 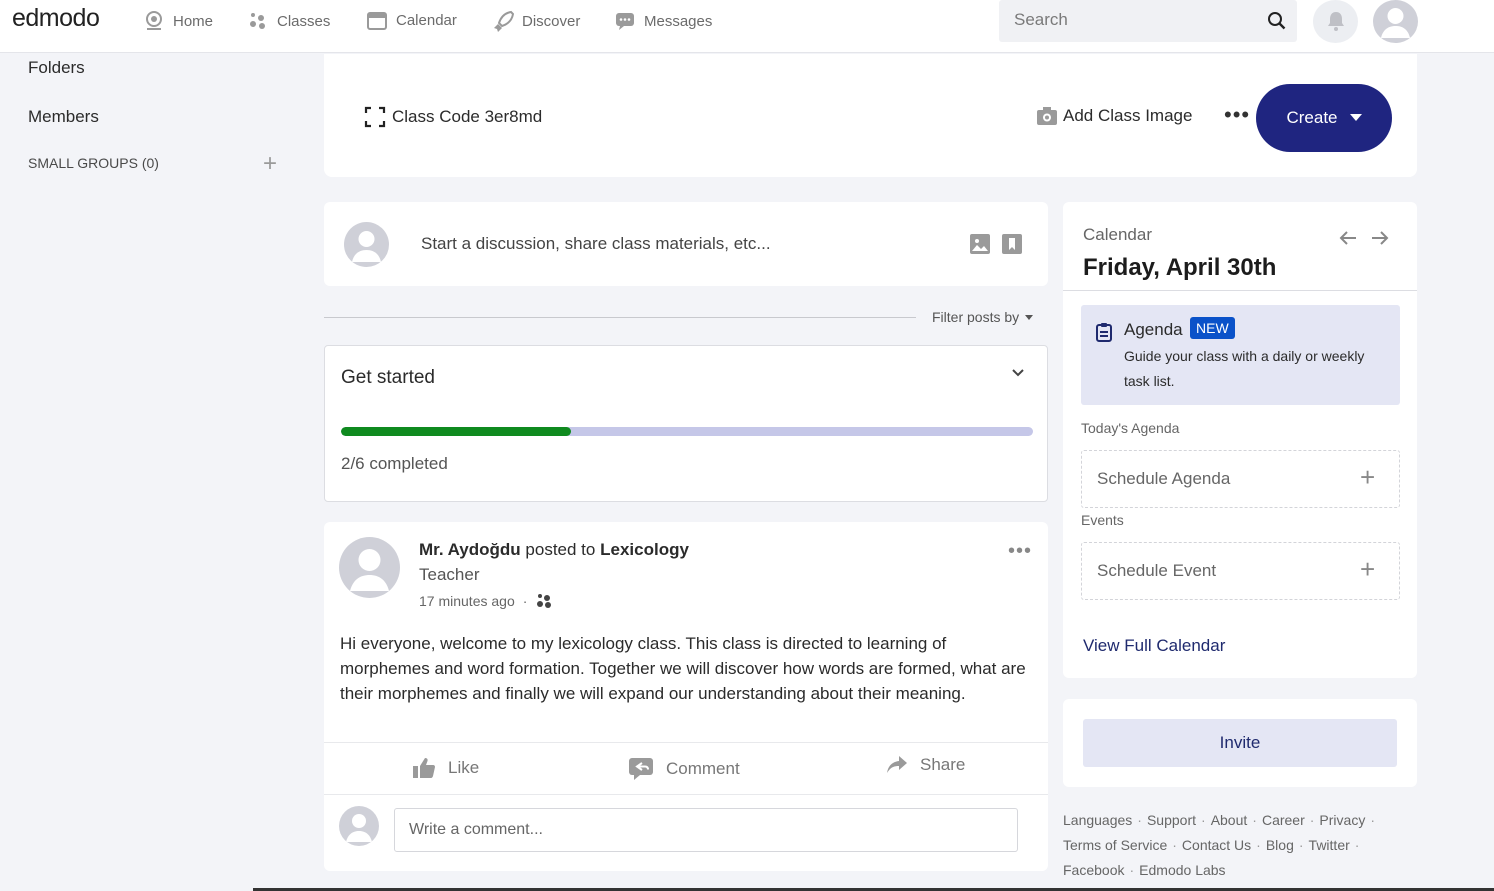 I want to click on footer-link: Privacy, so click(x=1342, y=820).